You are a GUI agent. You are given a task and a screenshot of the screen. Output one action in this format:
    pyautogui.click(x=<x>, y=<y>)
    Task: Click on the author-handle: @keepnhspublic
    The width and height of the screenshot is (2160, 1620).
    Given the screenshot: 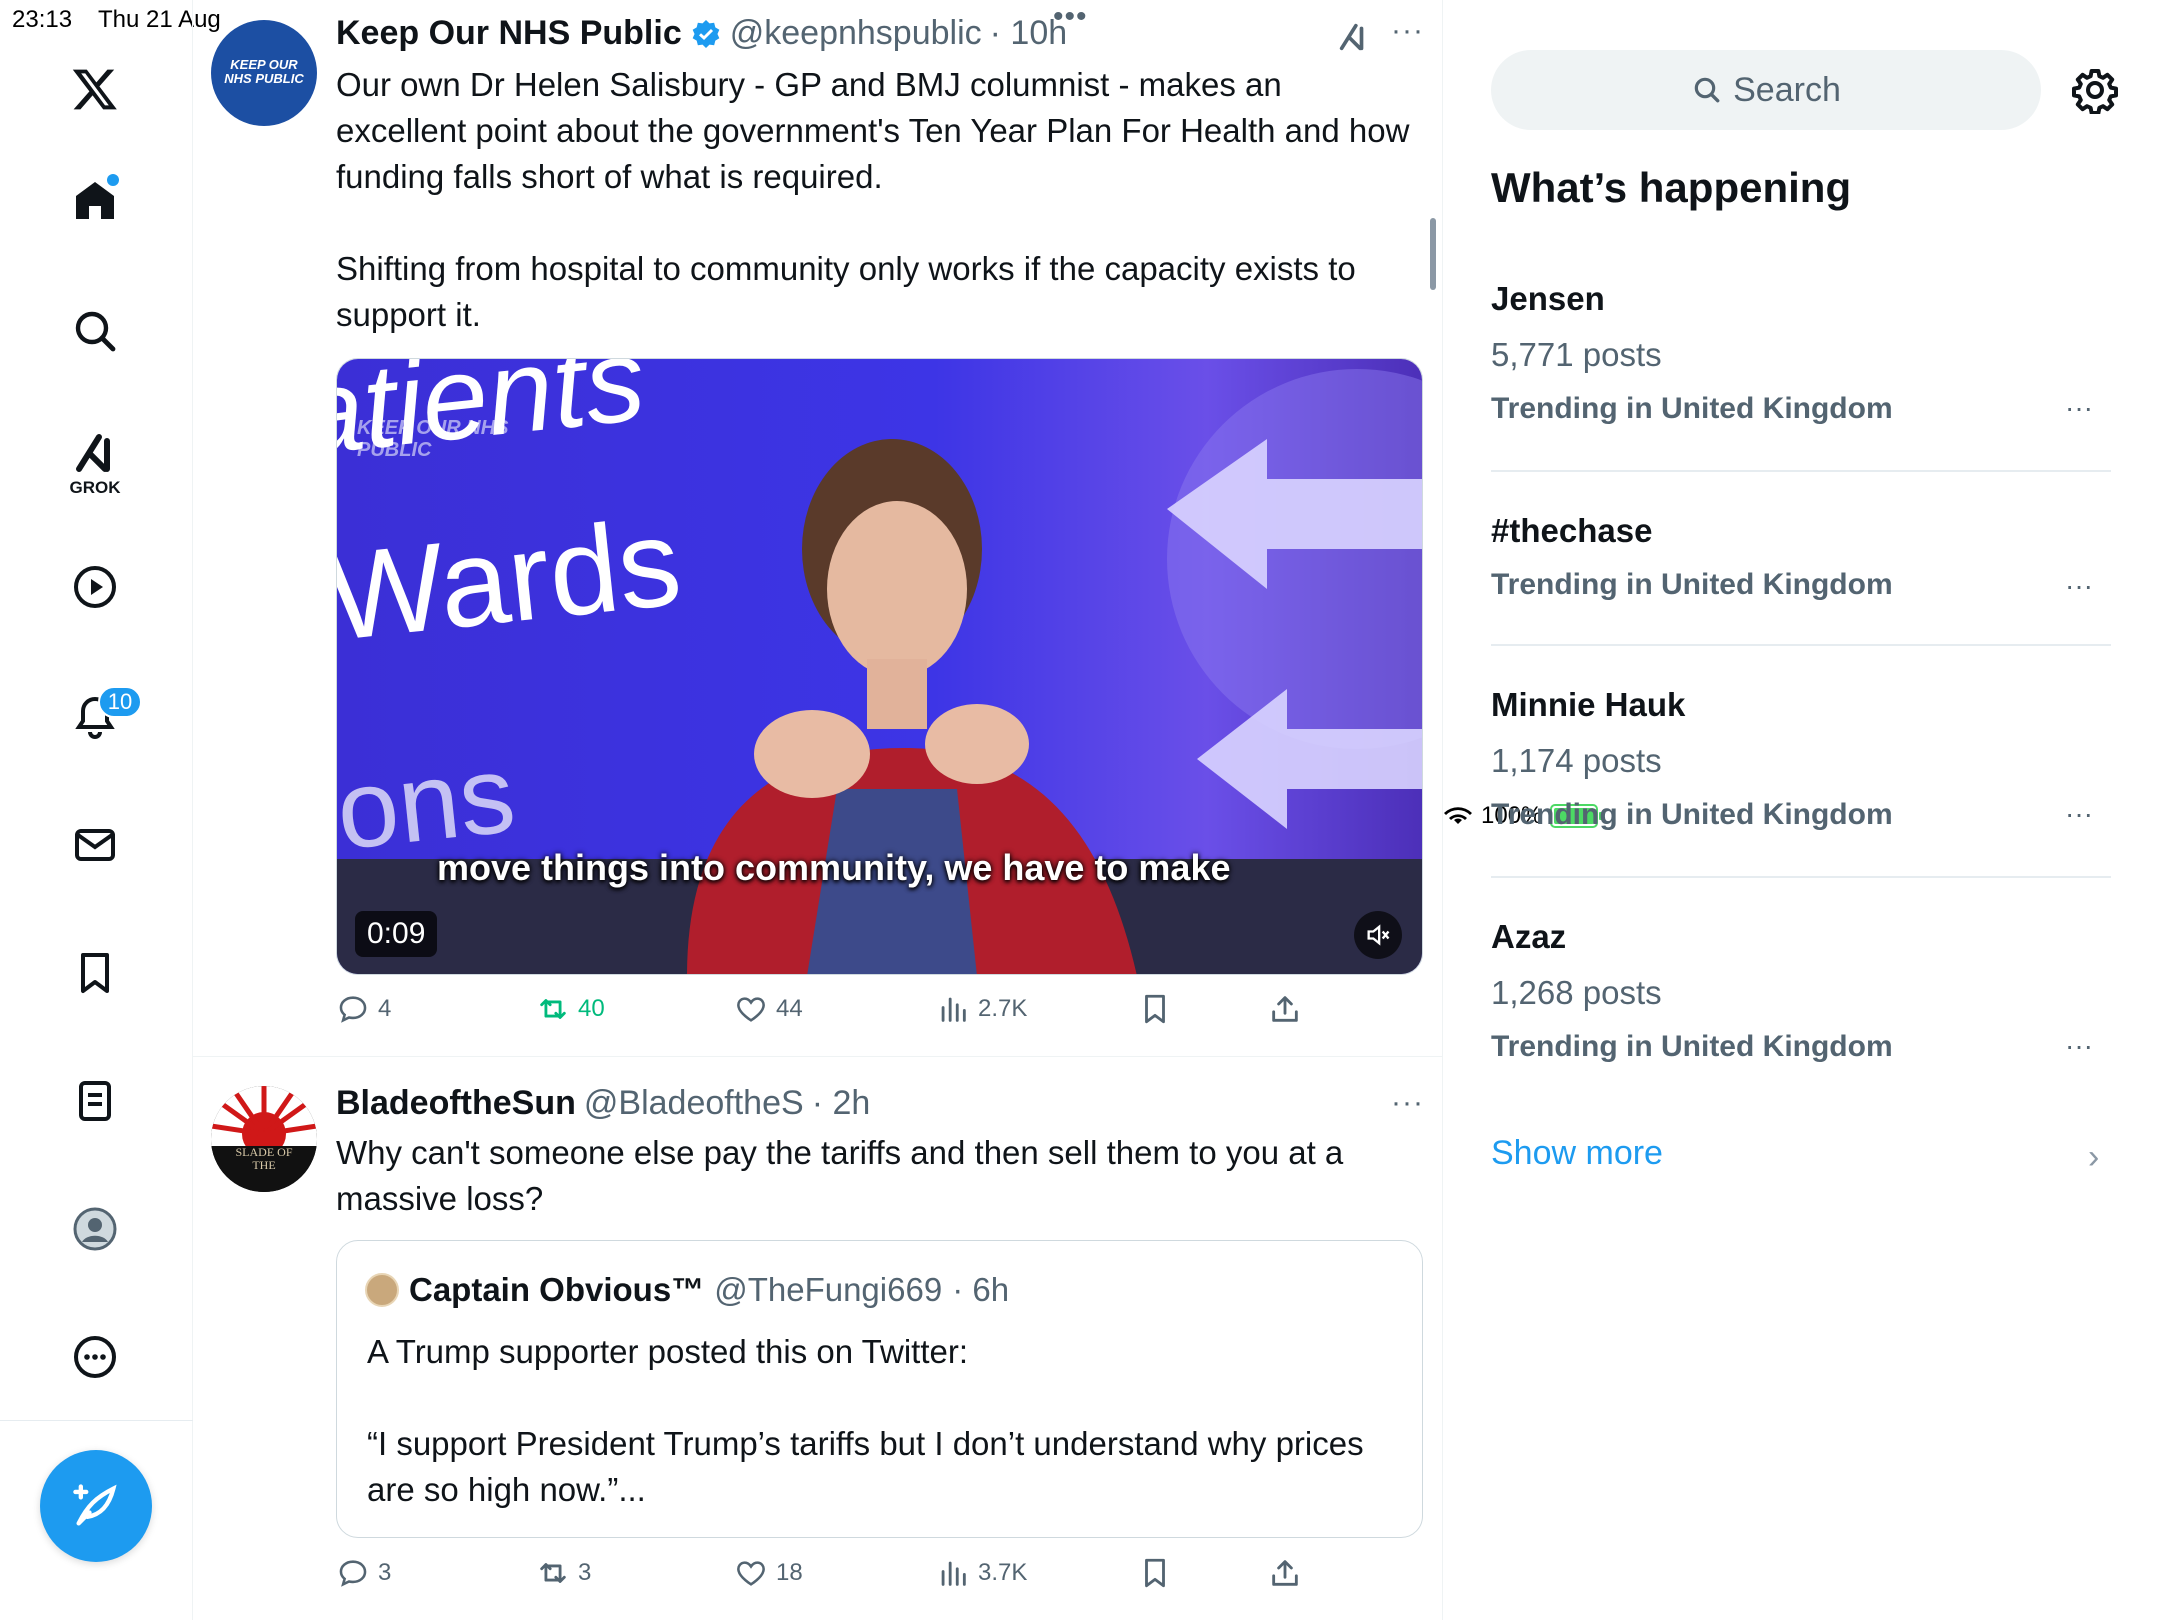 What is the action you would take?
    pyautogui.click(x=856, y=33)
    